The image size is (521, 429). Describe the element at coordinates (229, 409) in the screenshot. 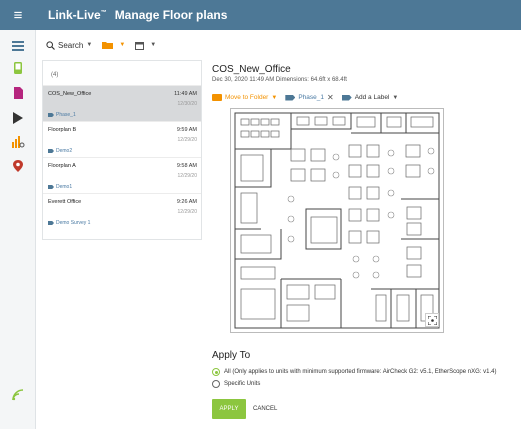

I see `apply-button: APPLY` at that location.